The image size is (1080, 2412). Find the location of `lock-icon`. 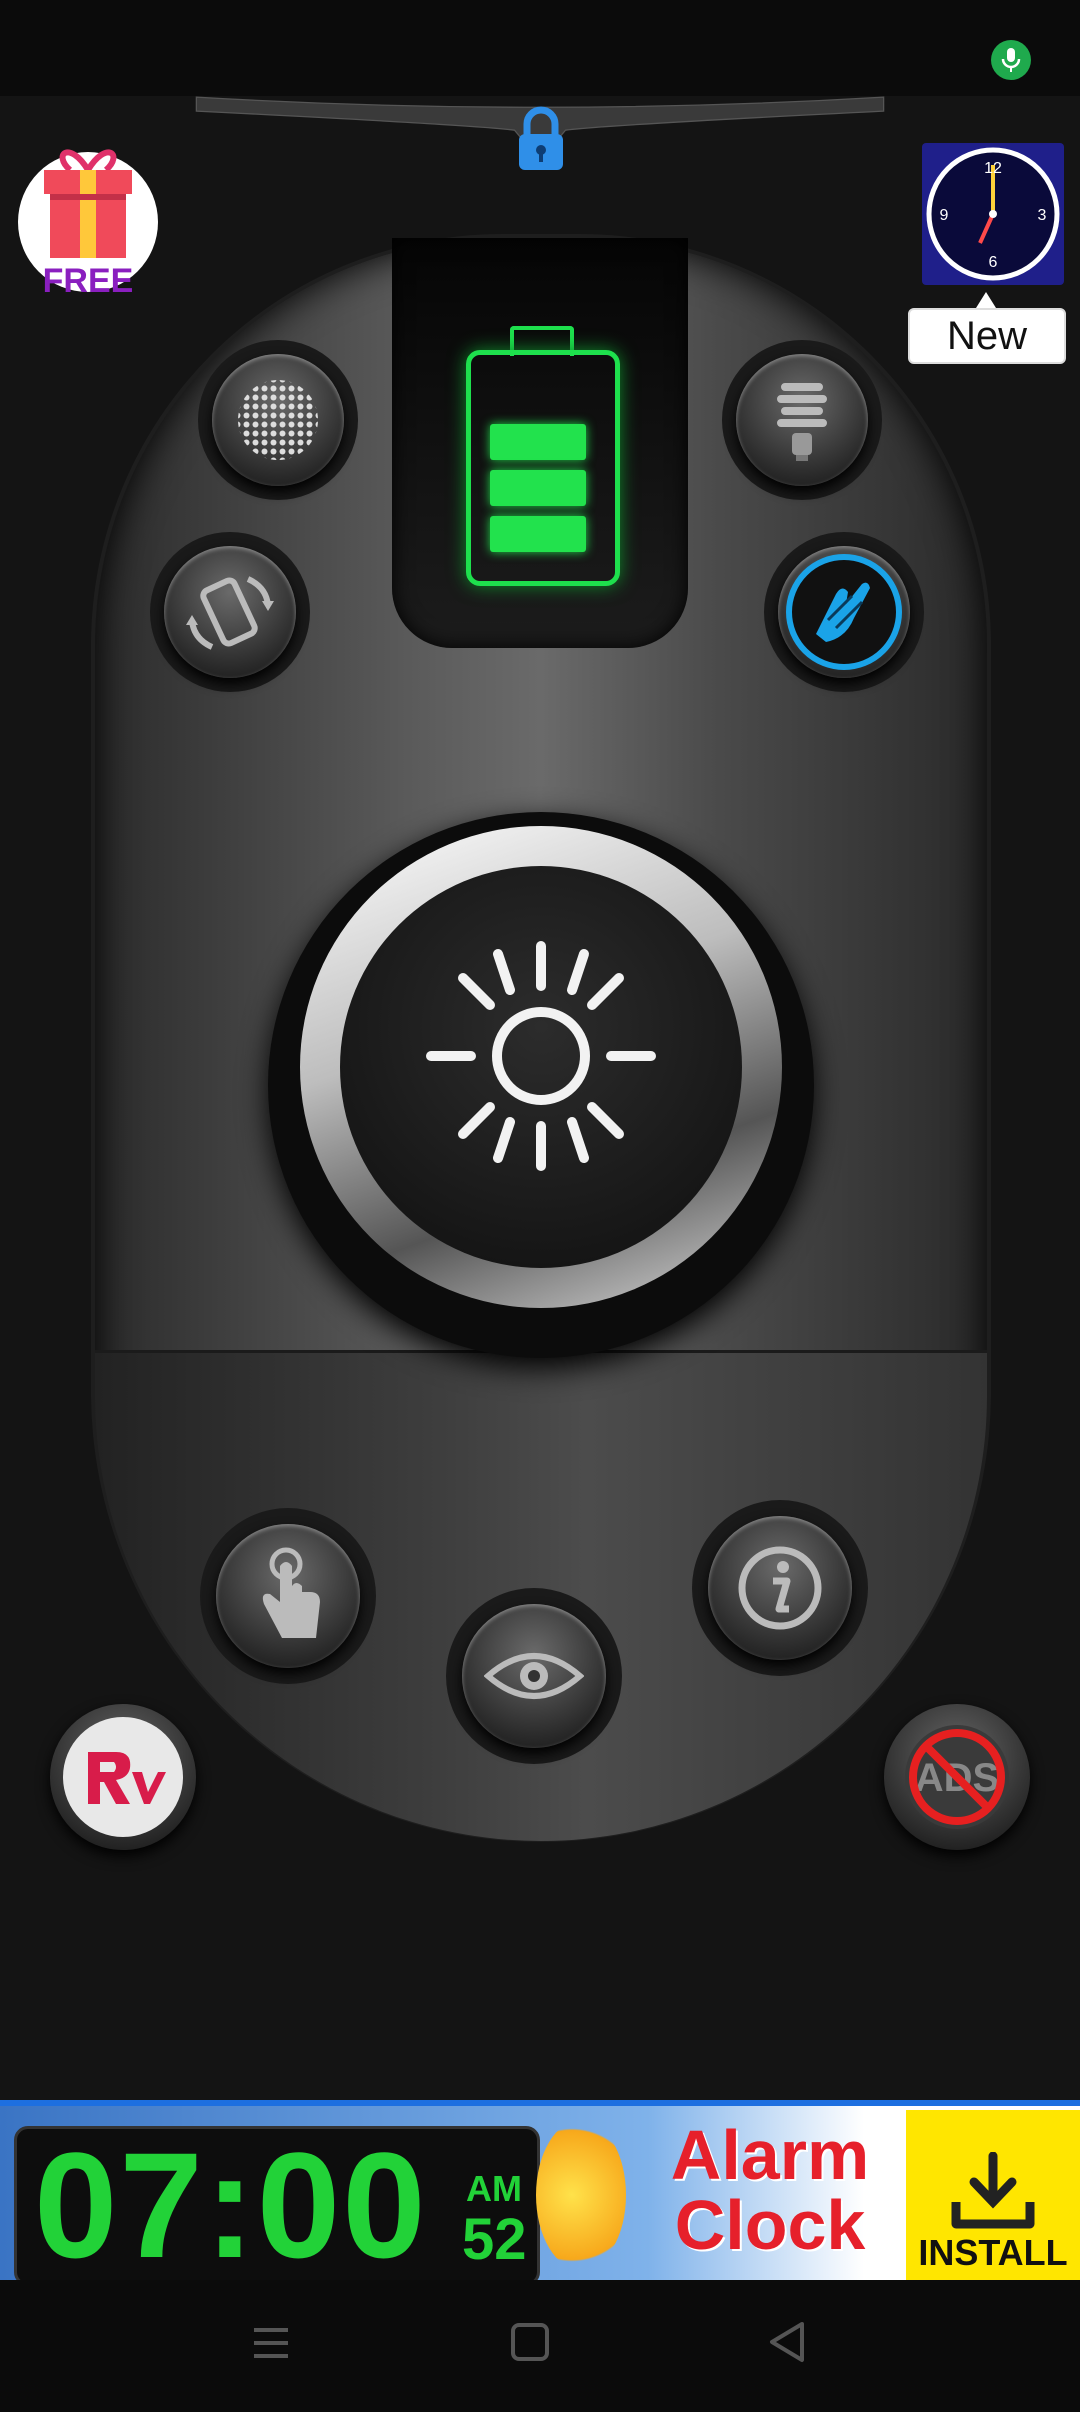

lock-icon is located at coordinates (541, 140).